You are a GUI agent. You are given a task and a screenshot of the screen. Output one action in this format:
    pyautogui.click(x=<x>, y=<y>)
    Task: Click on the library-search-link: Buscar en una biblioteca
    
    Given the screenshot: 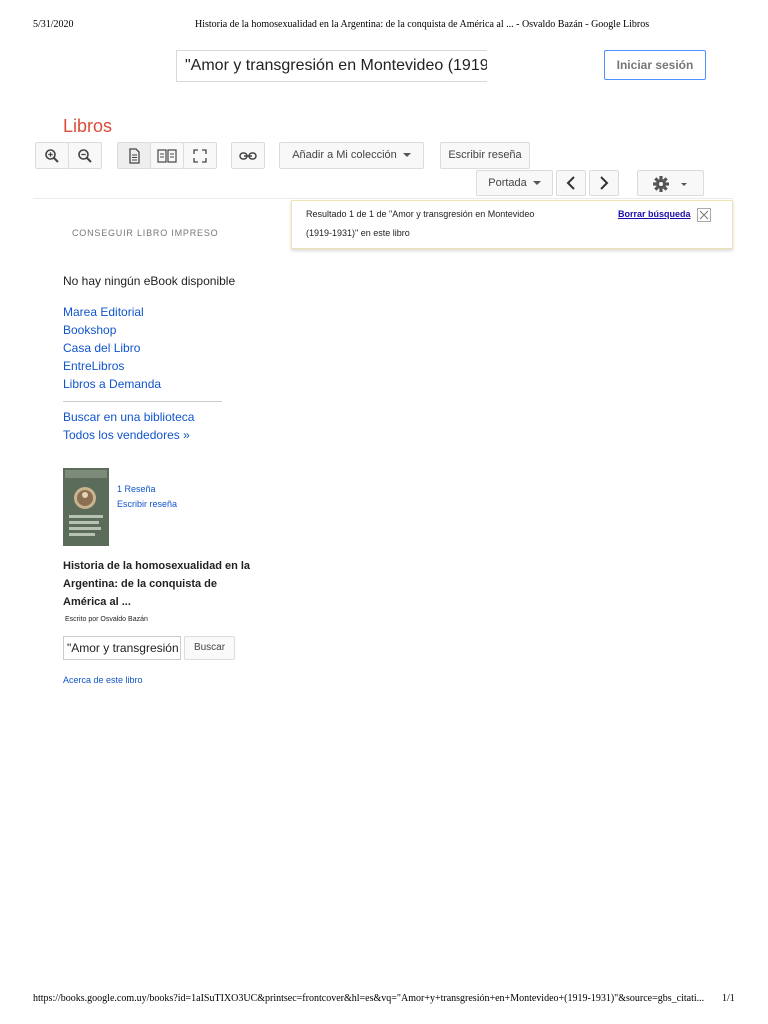 What is the action you would take?
    pyautogui.click(x=128, y=417)
    